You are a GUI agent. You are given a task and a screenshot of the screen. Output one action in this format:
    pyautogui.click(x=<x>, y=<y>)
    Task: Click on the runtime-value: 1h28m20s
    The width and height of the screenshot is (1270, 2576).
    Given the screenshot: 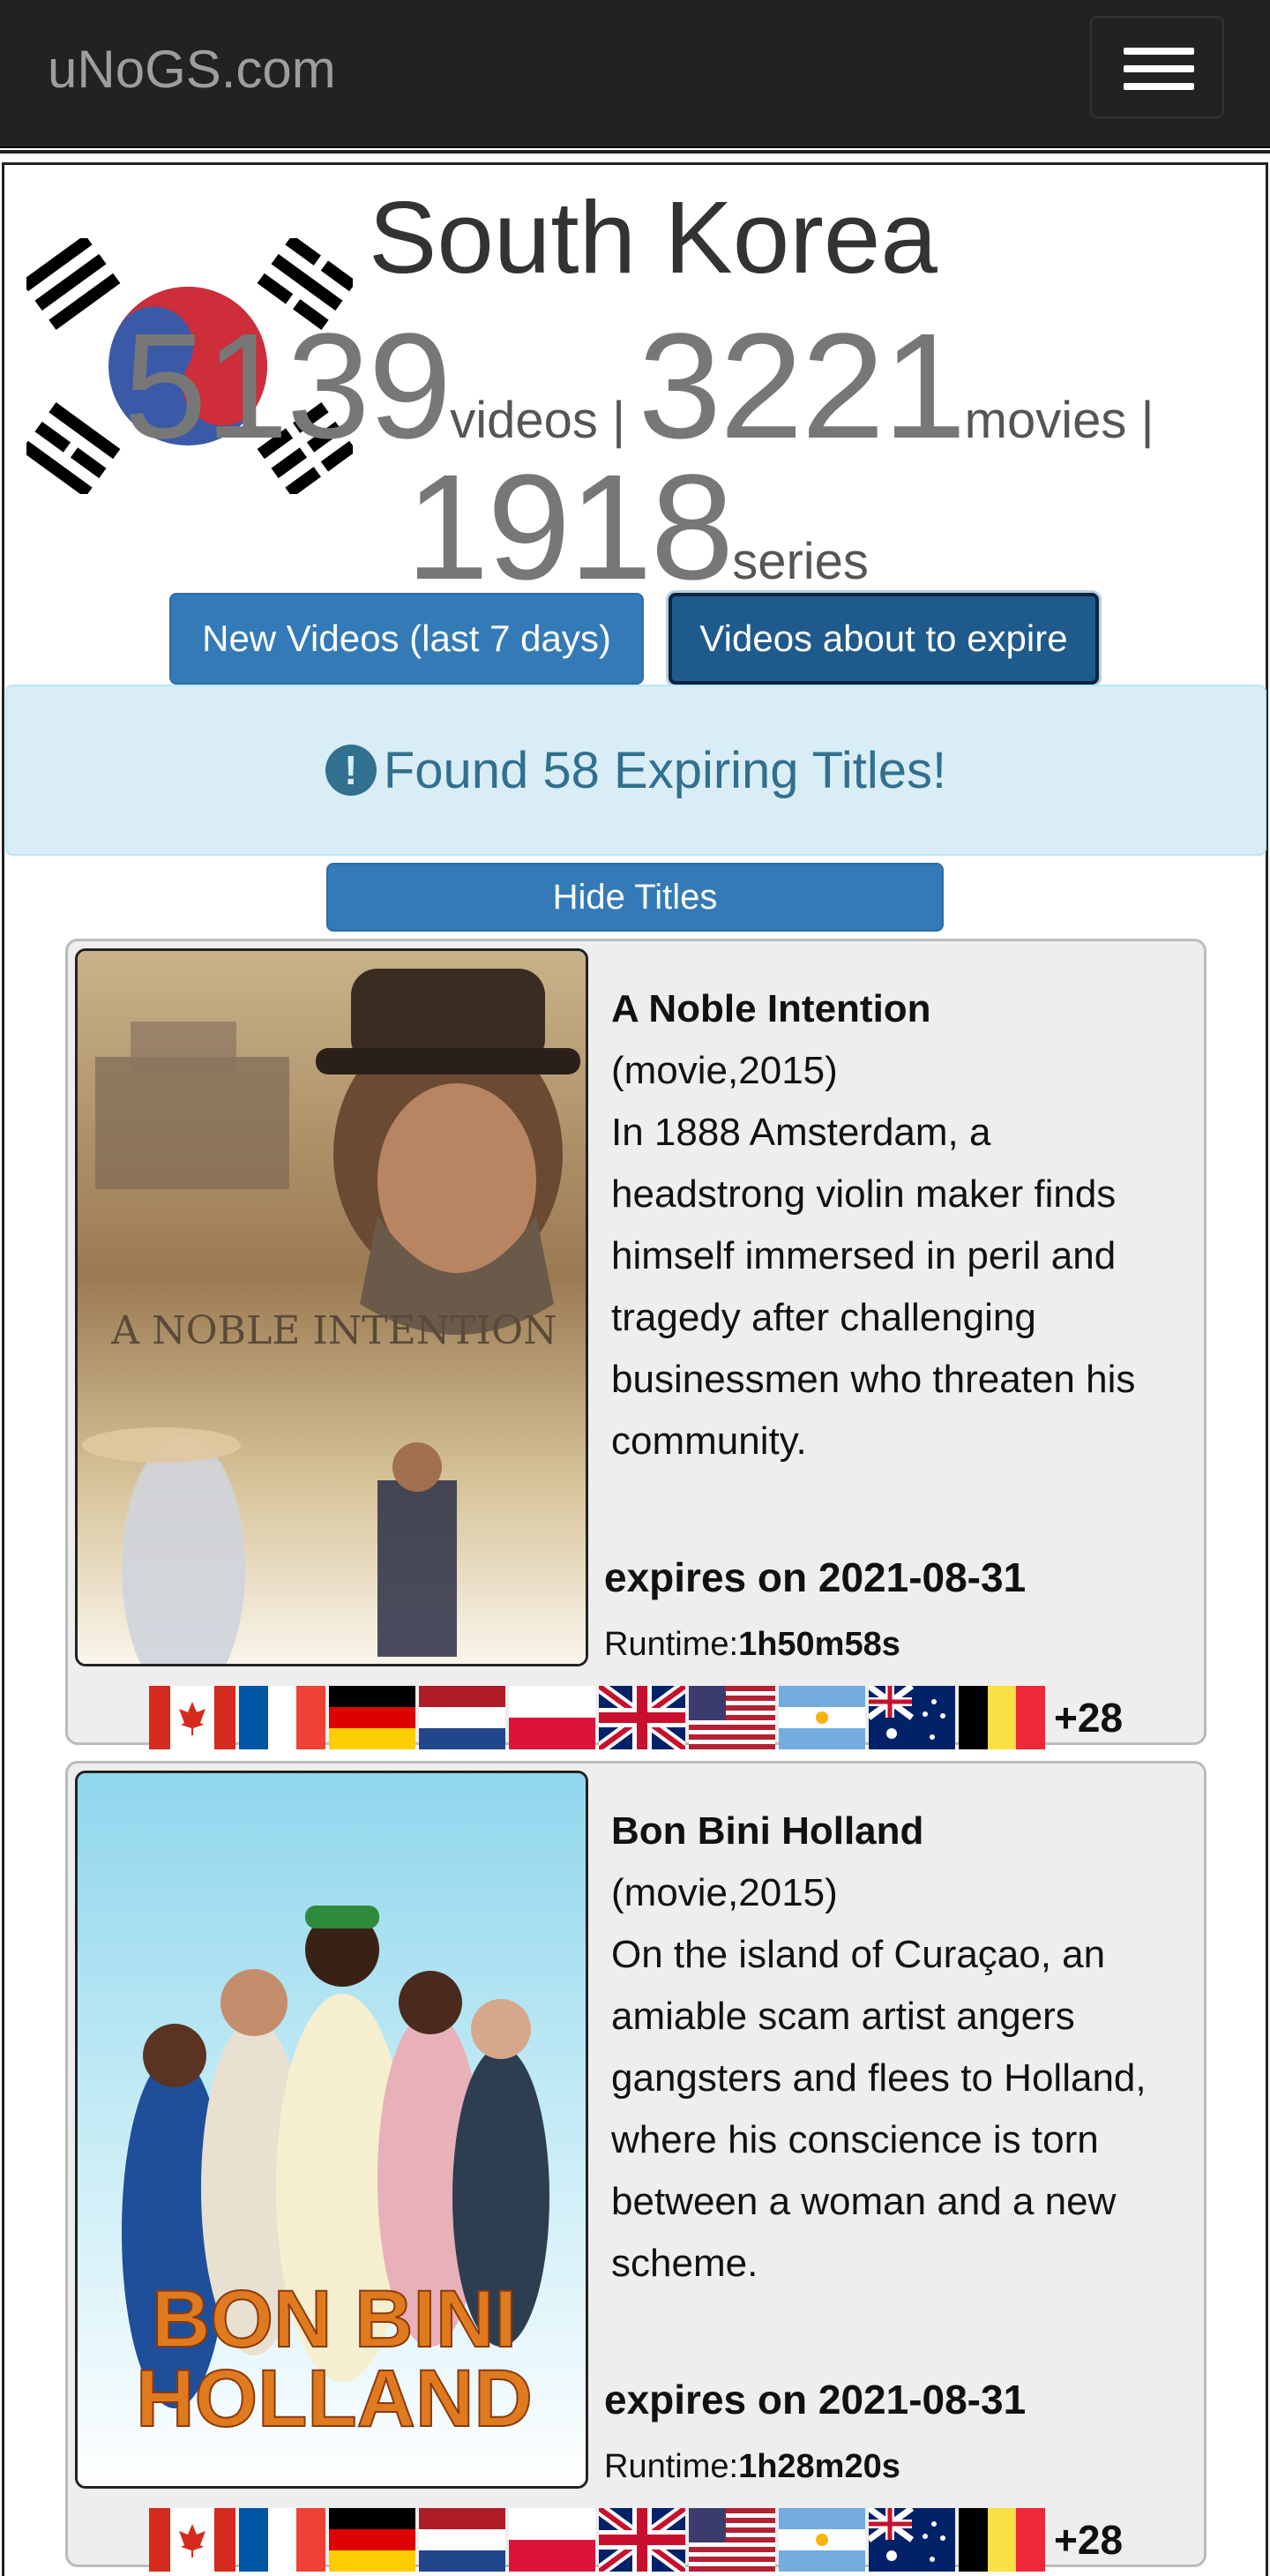 What is the action you would take?
    pyautogui.click(x=819, y=2467)
    